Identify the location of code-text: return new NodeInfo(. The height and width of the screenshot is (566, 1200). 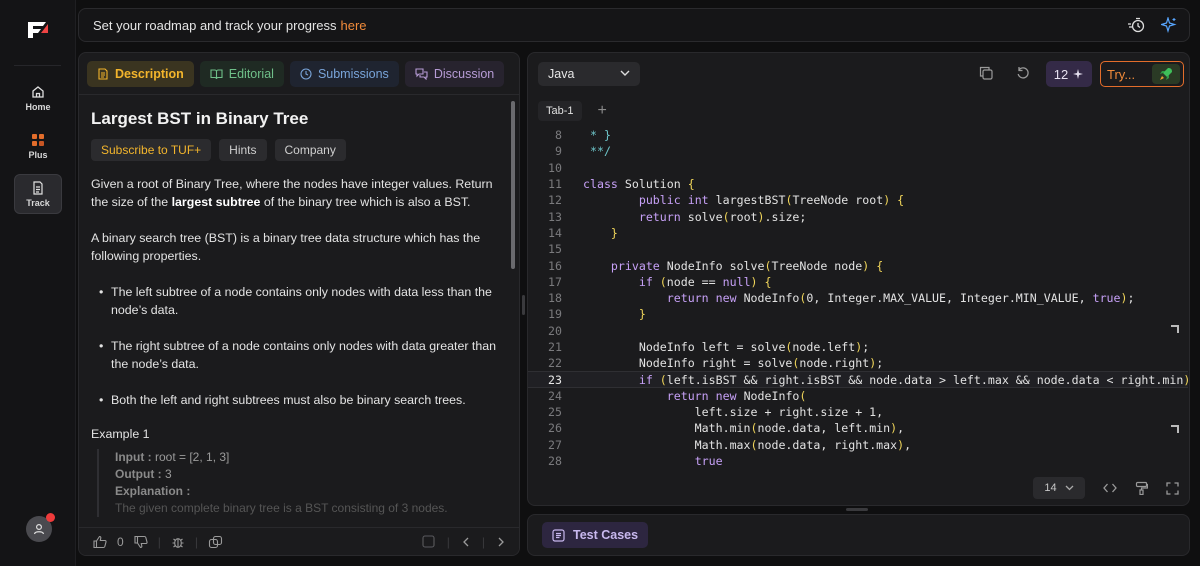
(736, 395).